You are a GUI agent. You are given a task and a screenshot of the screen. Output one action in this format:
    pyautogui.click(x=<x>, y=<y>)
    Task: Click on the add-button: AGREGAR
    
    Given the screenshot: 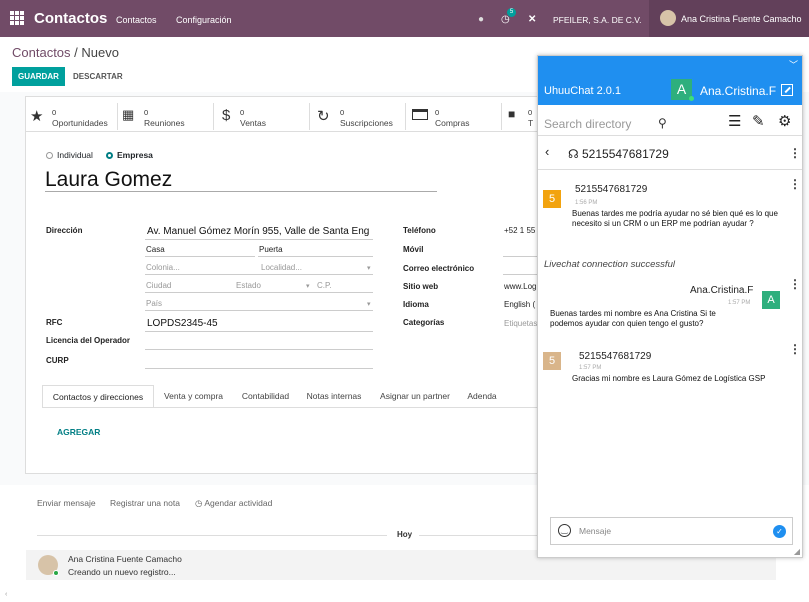 What is the action you would take?
    pyautogui.click(x=78, y=432)
    